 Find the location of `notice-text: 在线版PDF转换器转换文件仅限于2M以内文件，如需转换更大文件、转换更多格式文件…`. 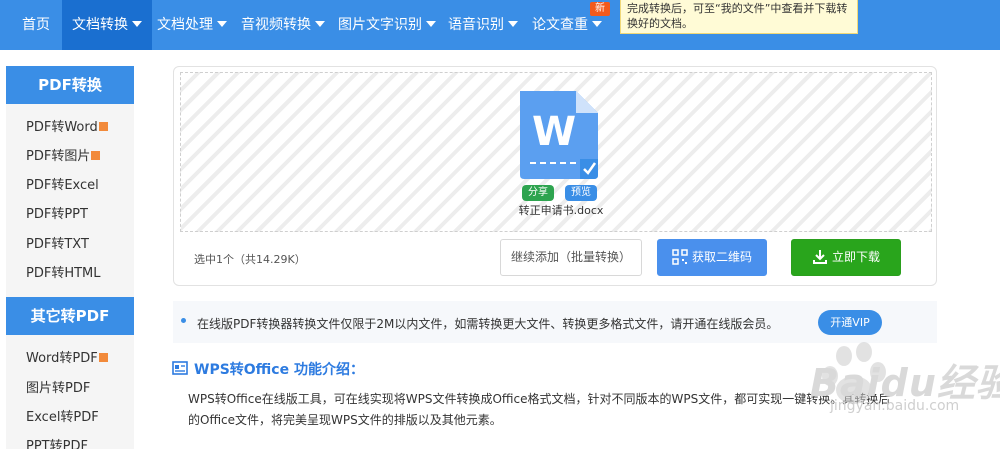

notice-text: 在线版PDF转换器转换文件仅限于2M以内文件，如需转换更大文件、转换更多格式文件… is located at coordinates (488, 324).